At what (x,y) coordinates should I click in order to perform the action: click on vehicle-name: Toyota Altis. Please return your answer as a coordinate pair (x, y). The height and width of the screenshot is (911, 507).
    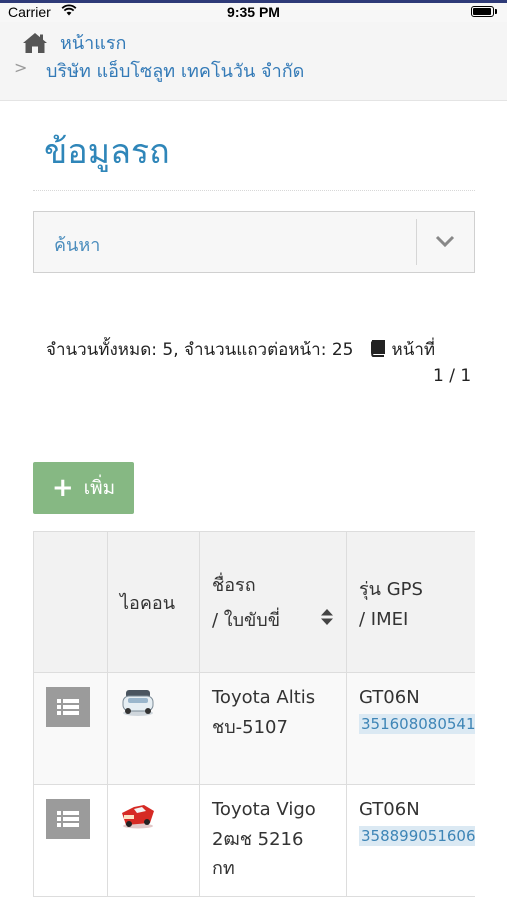
    Looking at the image, I should click on (264, 697).